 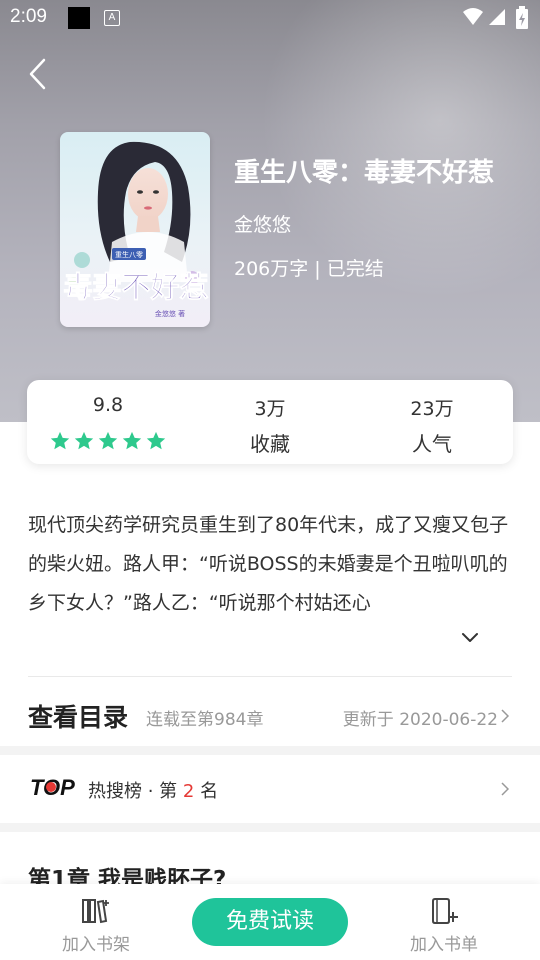 I want to click on battery-icon, so click(x=522, y=17).